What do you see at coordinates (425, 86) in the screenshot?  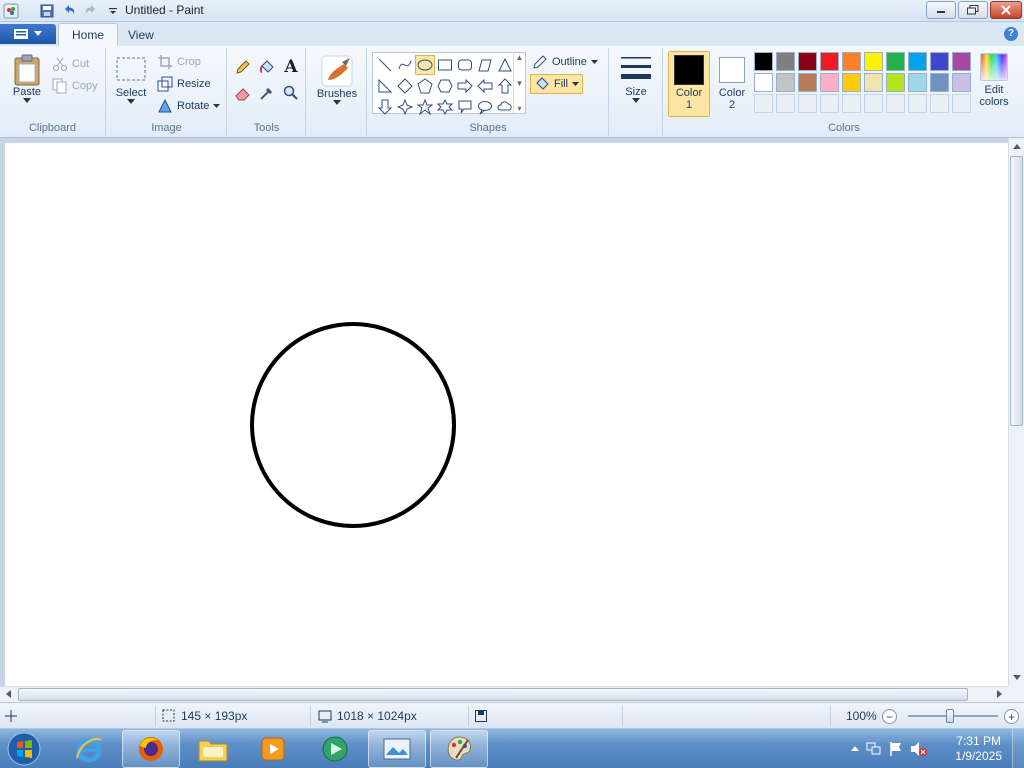 I see `pentagon-shape-icon` at bounding box center [425, 86].